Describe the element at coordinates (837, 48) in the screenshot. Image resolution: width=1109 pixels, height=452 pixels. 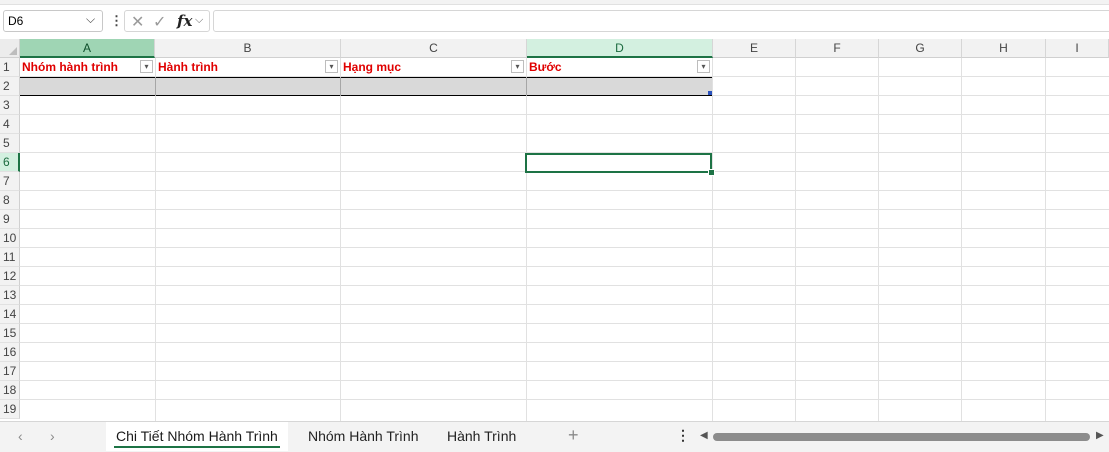
I see `column-header-f: F` at that location.